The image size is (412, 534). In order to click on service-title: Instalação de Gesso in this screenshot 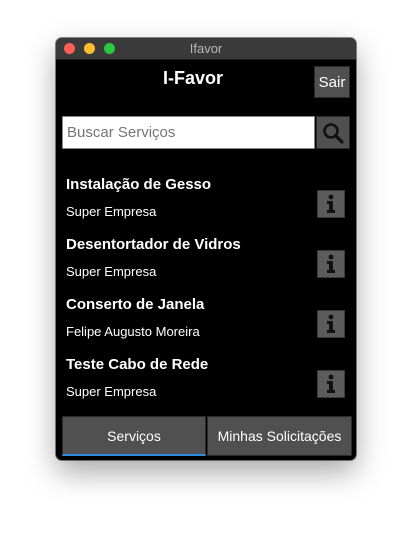, I will do `click(139, 184)`.